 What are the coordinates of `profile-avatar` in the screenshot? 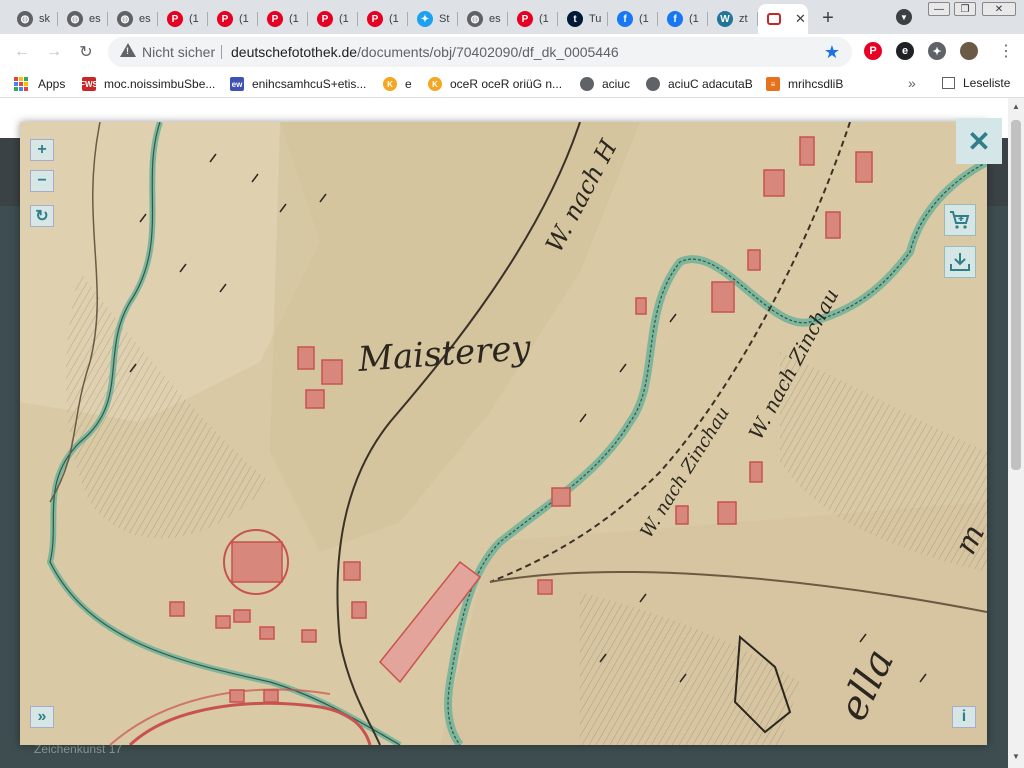 It's located at (969, 51).